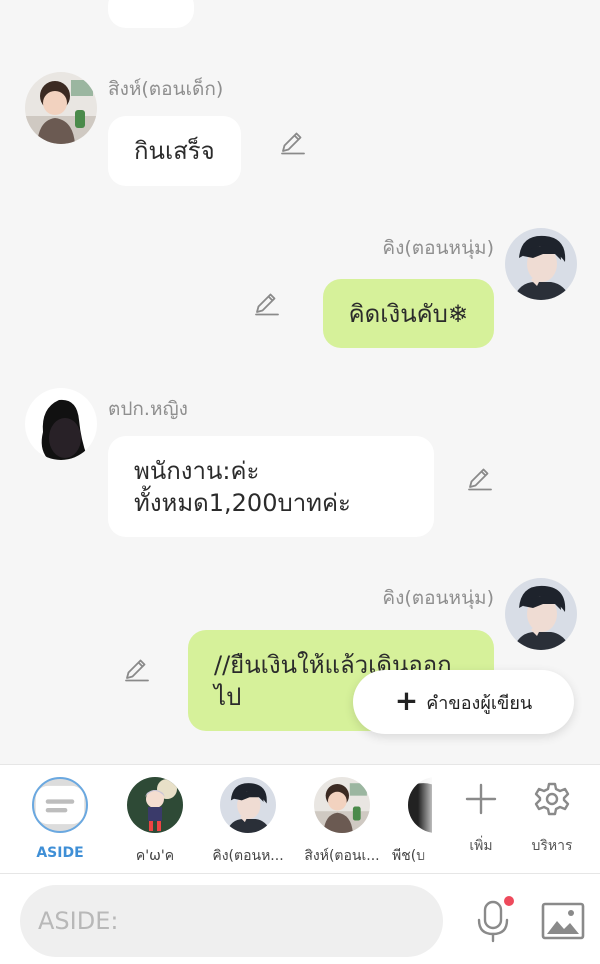  What do you see at coordinates (166, 89) in the screenshot?
I see `sender-name: สิงห์(ตอนเด็ก)` at bounding box center [166, 89].